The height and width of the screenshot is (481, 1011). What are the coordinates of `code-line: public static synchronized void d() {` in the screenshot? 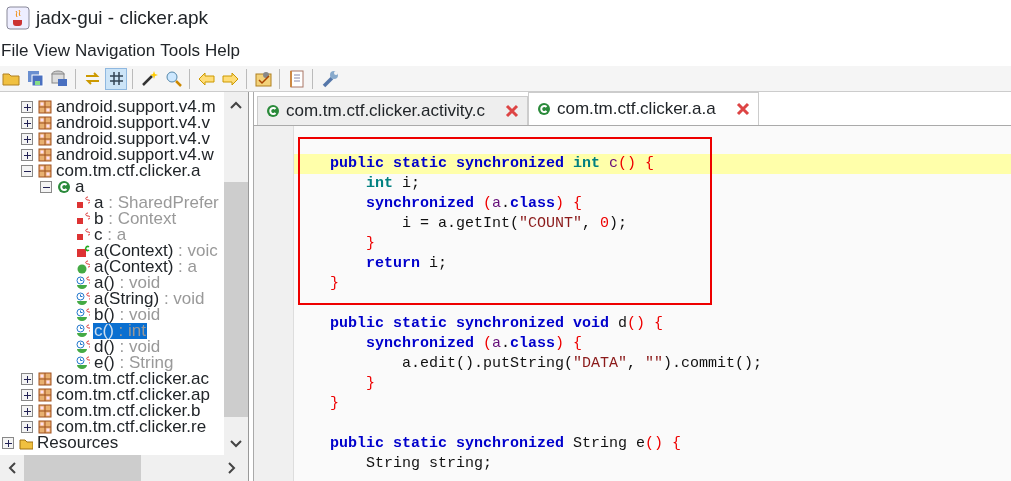 It's located at (497, 324).